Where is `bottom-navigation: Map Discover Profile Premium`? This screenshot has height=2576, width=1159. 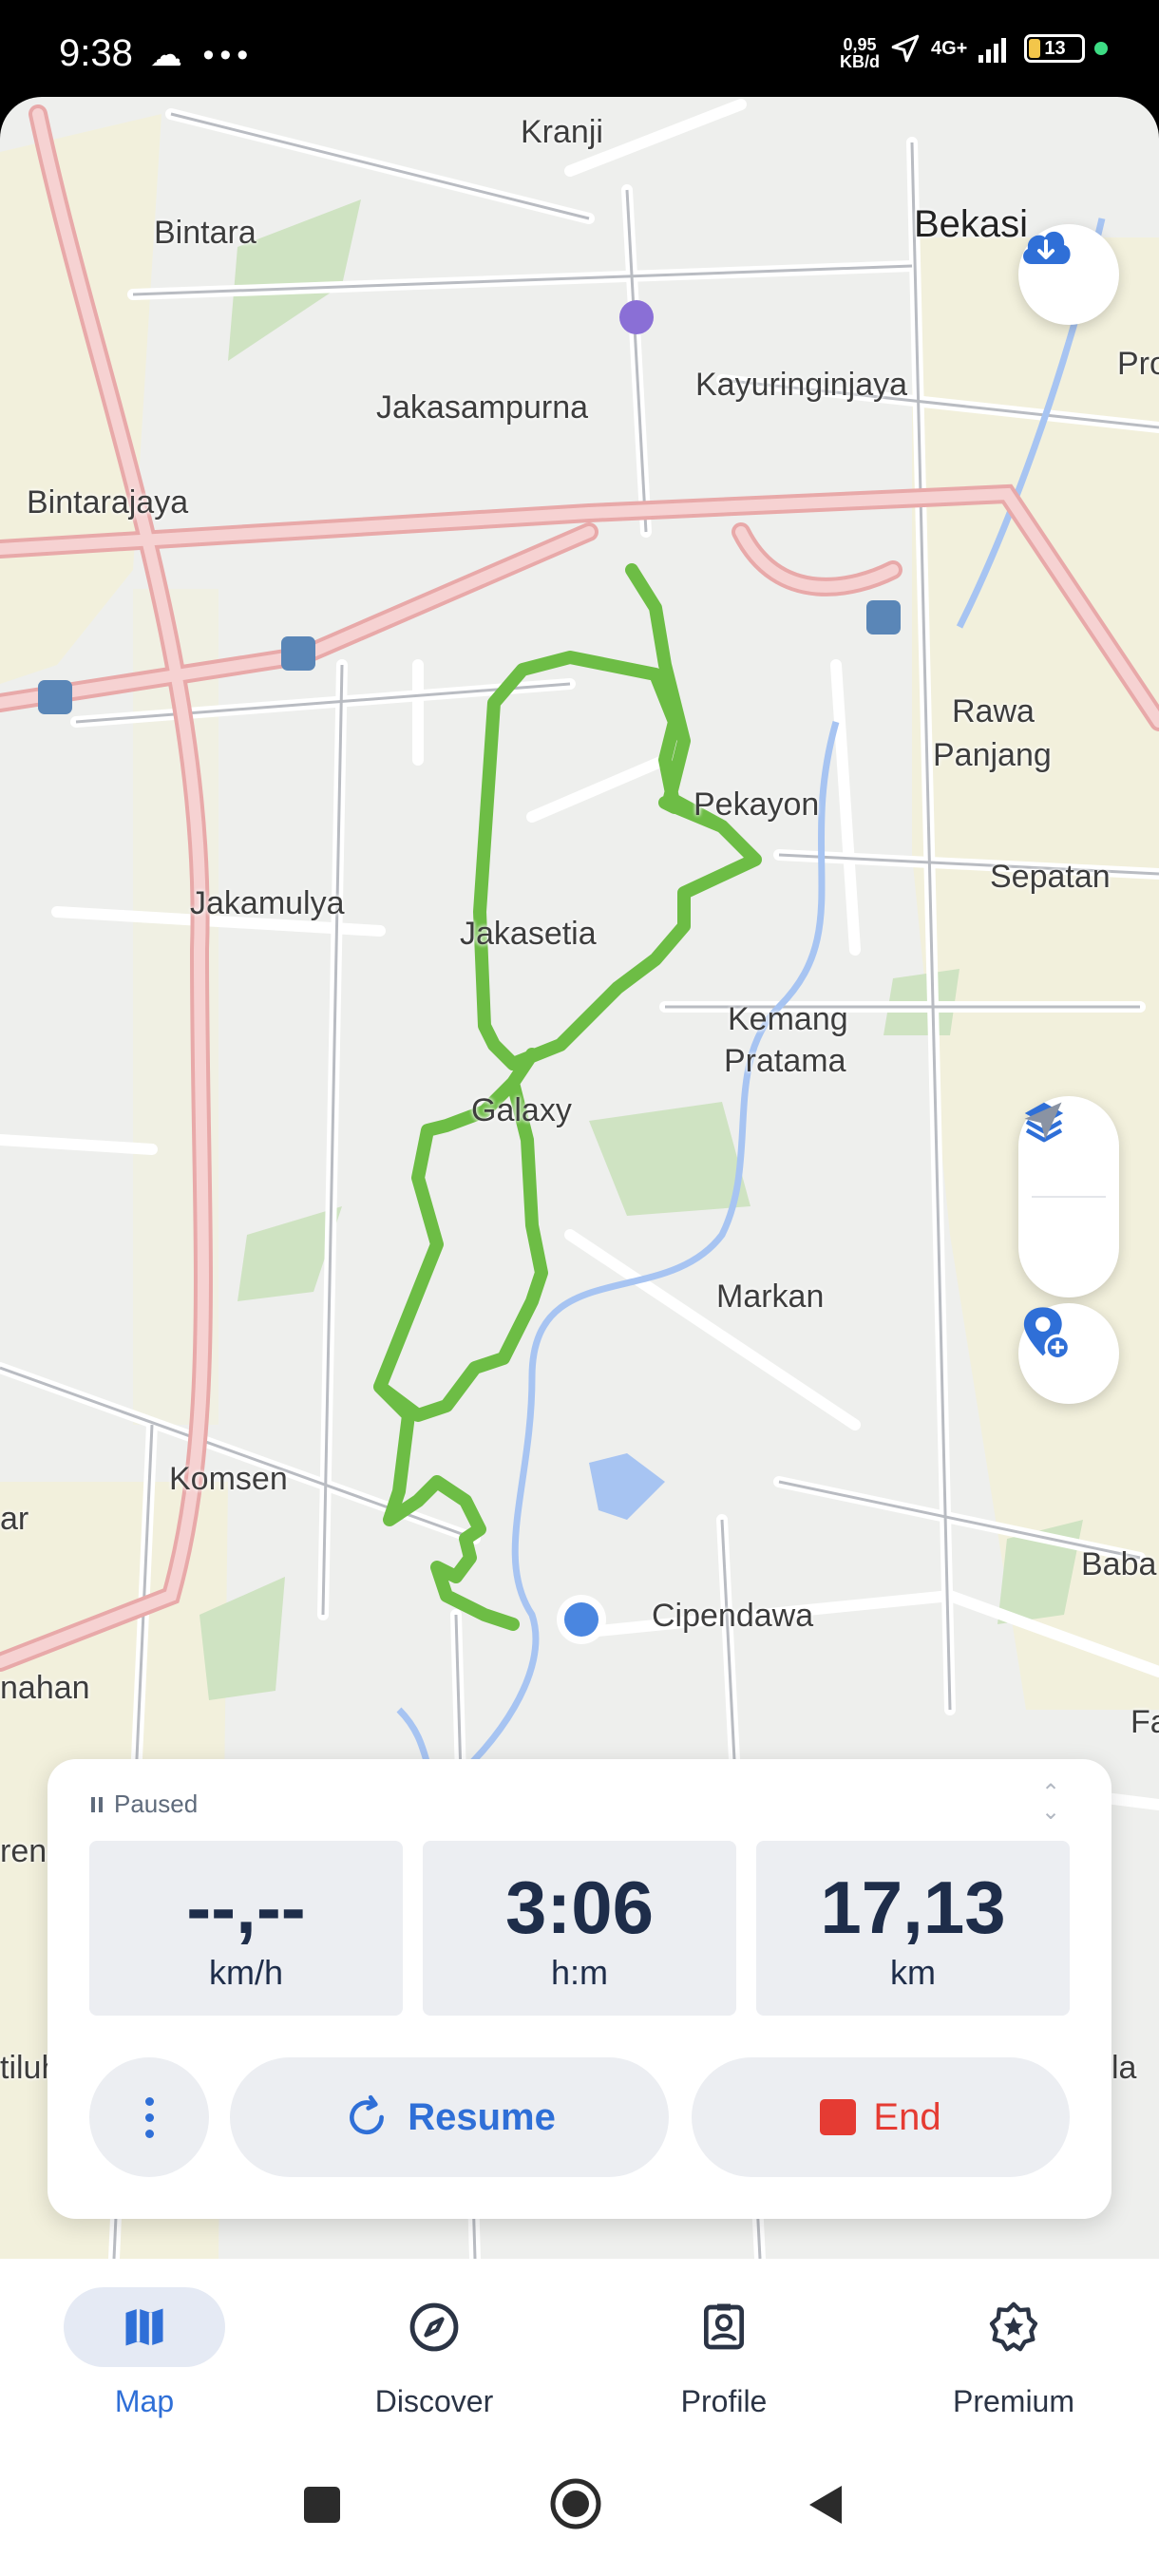
bottom-navigation: Map Discover Profile Premium is located at coordinates (579, 2351).